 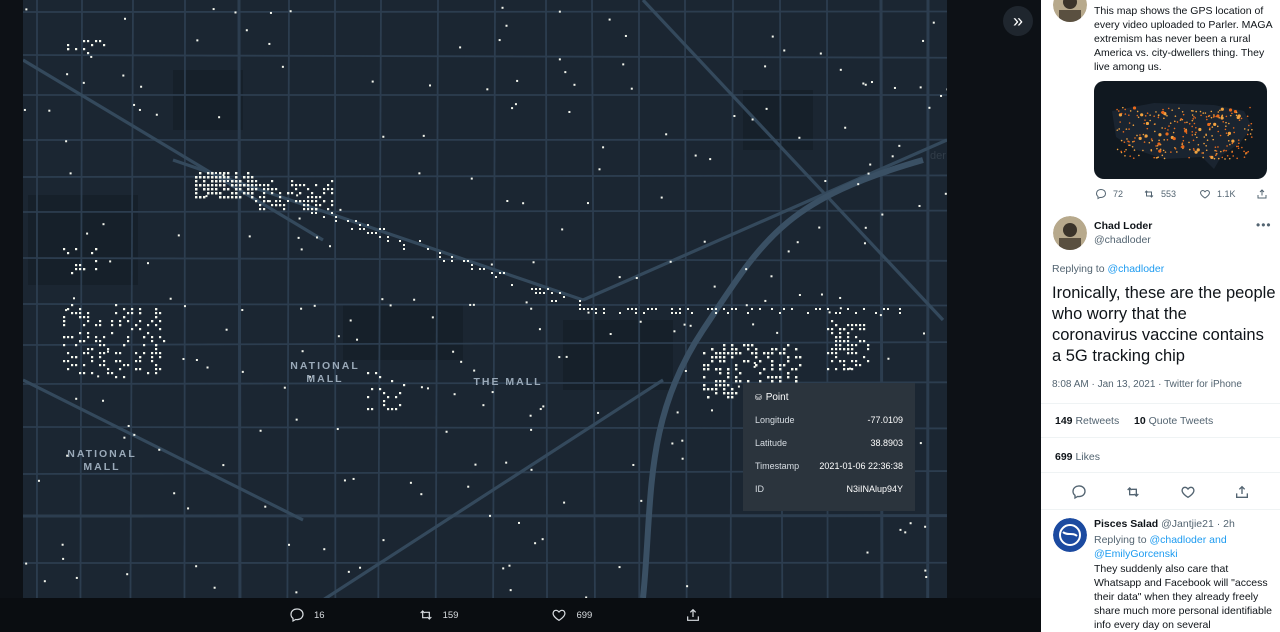 I want to click on retweets-label: Retweets, so click(x=1097, y=421).